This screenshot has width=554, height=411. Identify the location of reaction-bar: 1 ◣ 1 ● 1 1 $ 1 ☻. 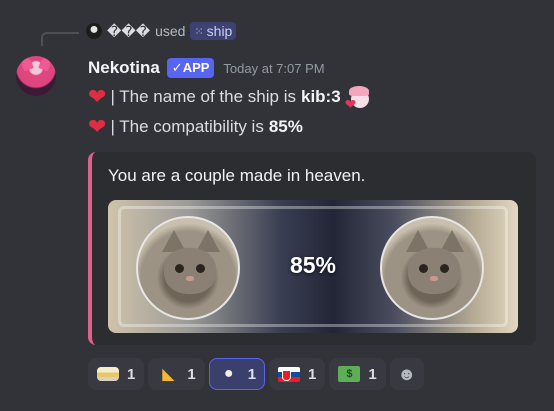
(256, 374).